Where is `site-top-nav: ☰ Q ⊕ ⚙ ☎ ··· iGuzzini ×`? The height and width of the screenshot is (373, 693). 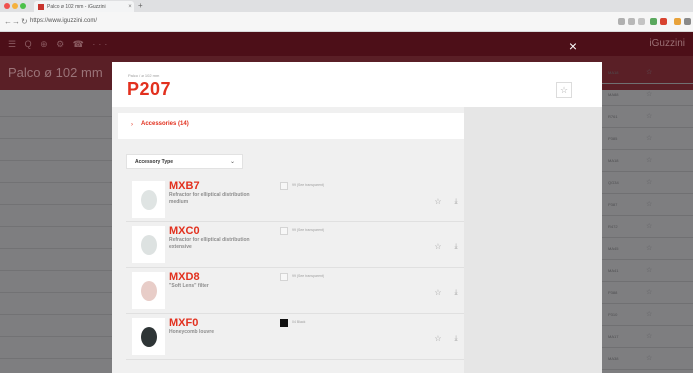 site-top-nav: ☰ Q ⊕ ⚙ ☎ ··· iGuzzini × is located at coordinates (346, 44).